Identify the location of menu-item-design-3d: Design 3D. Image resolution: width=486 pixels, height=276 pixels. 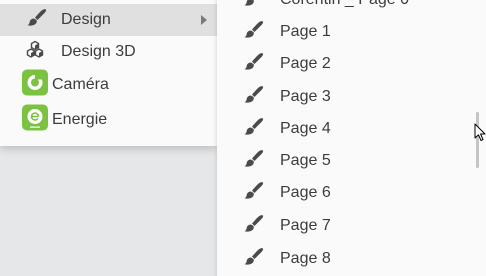
(108, 52).